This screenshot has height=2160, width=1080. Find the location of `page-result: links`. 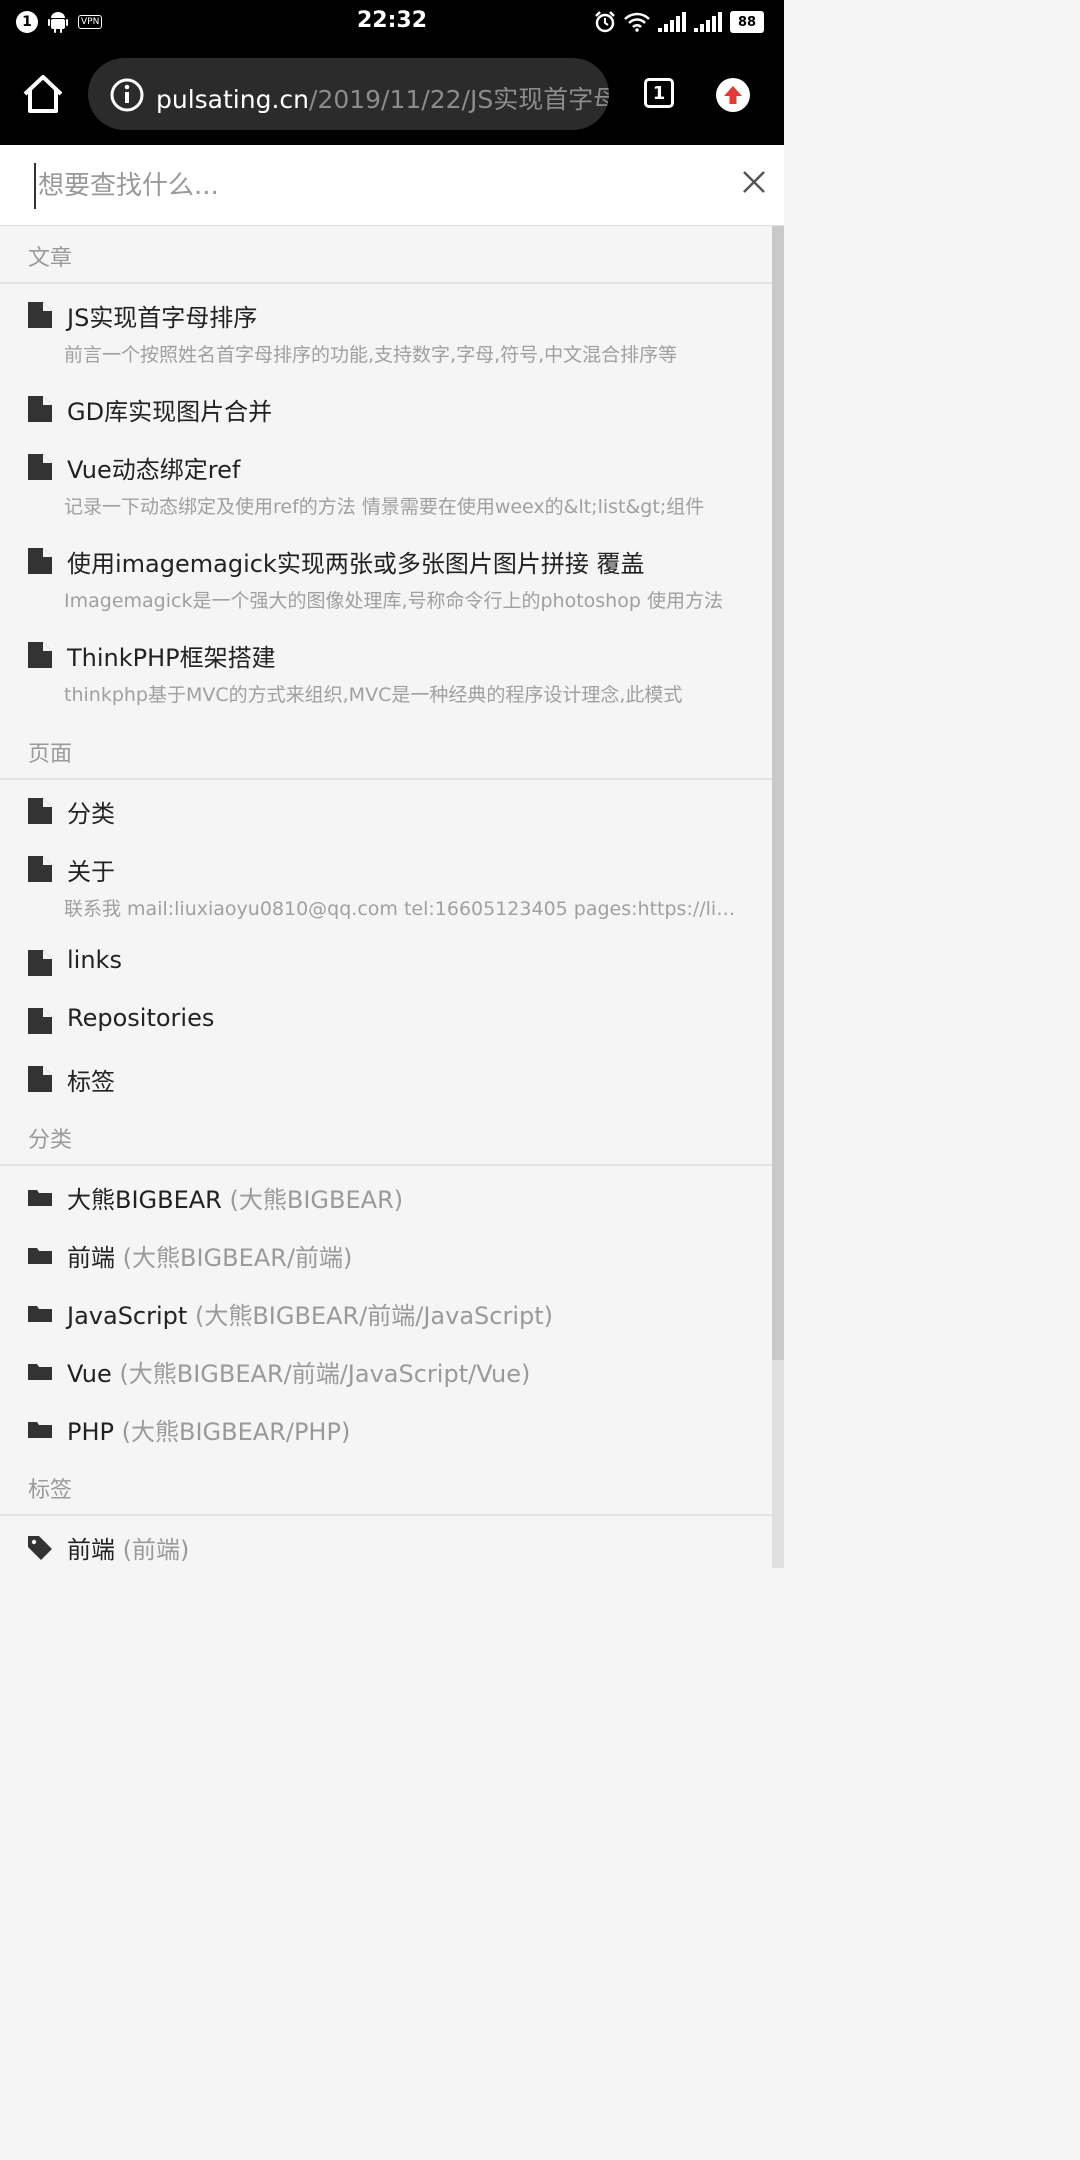

page-result: links is located at coordinates (386, 963).